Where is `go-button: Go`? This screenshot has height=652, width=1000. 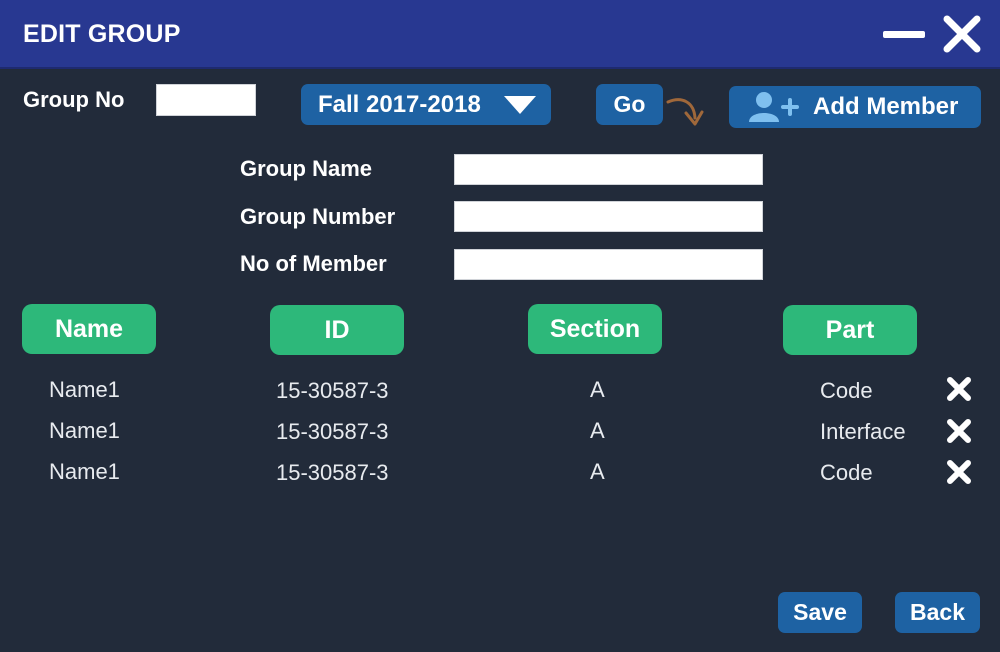 go-button: Go is located at coordinates (629, 104).